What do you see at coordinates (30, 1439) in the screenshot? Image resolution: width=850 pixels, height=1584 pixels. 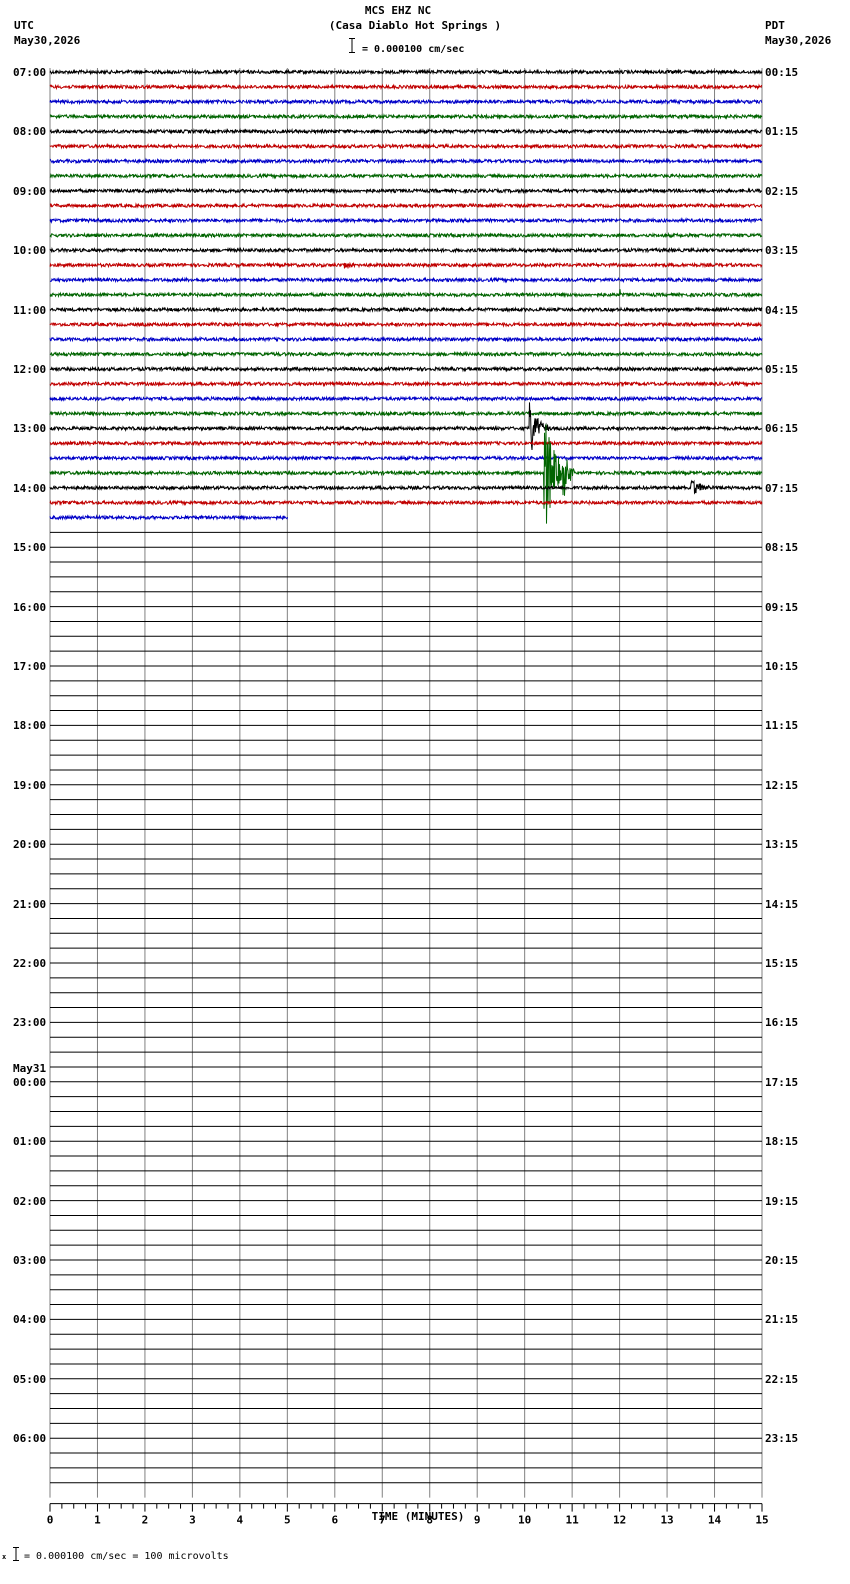 I see `utc-hour-label: 06:00` at bounding box center [30, 1439].